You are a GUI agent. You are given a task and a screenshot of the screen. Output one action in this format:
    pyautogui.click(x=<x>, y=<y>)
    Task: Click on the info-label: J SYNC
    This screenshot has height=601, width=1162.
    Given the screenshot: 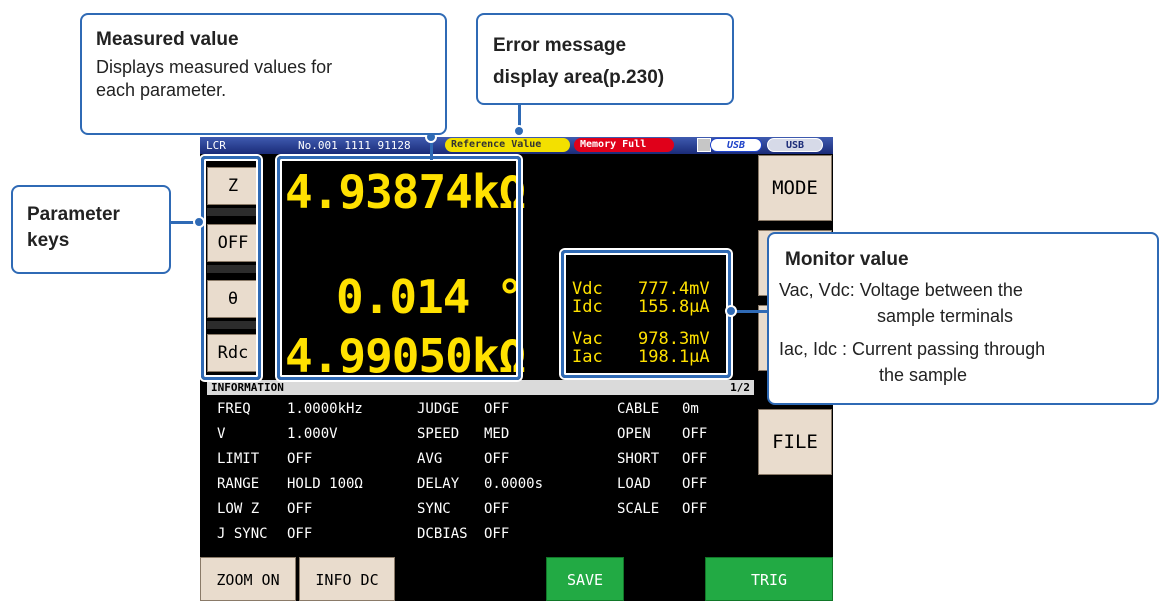 What is the action you would take?
    pyautogui.click(x=242, y=534)
    